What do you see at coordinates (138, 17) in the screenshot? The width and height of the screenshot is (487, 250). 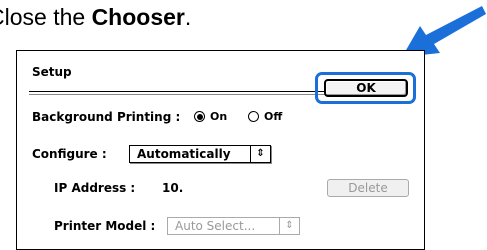 I see `instruction-emphasis: Chooser` at bounding box center [138, 17].